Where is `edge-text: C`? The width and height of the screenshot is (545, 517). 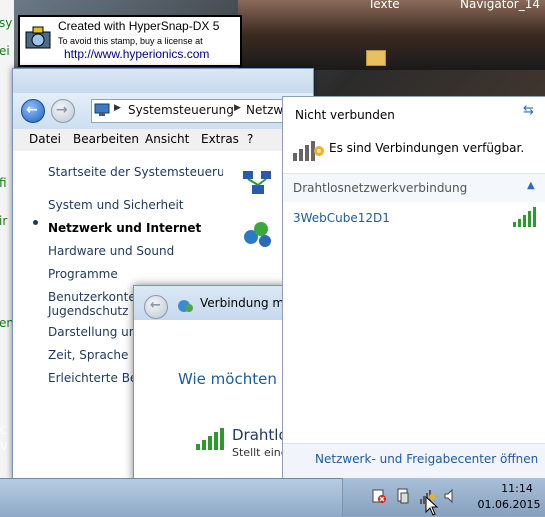 edge-text: C is located at coordinates (4, 430).